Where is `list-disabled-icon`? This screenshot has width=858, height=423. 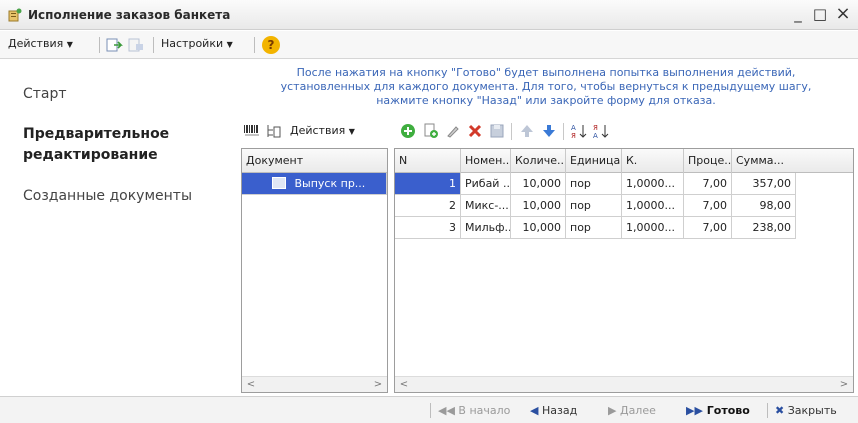
list-disabled-icon is located at coordinates (136, 45).